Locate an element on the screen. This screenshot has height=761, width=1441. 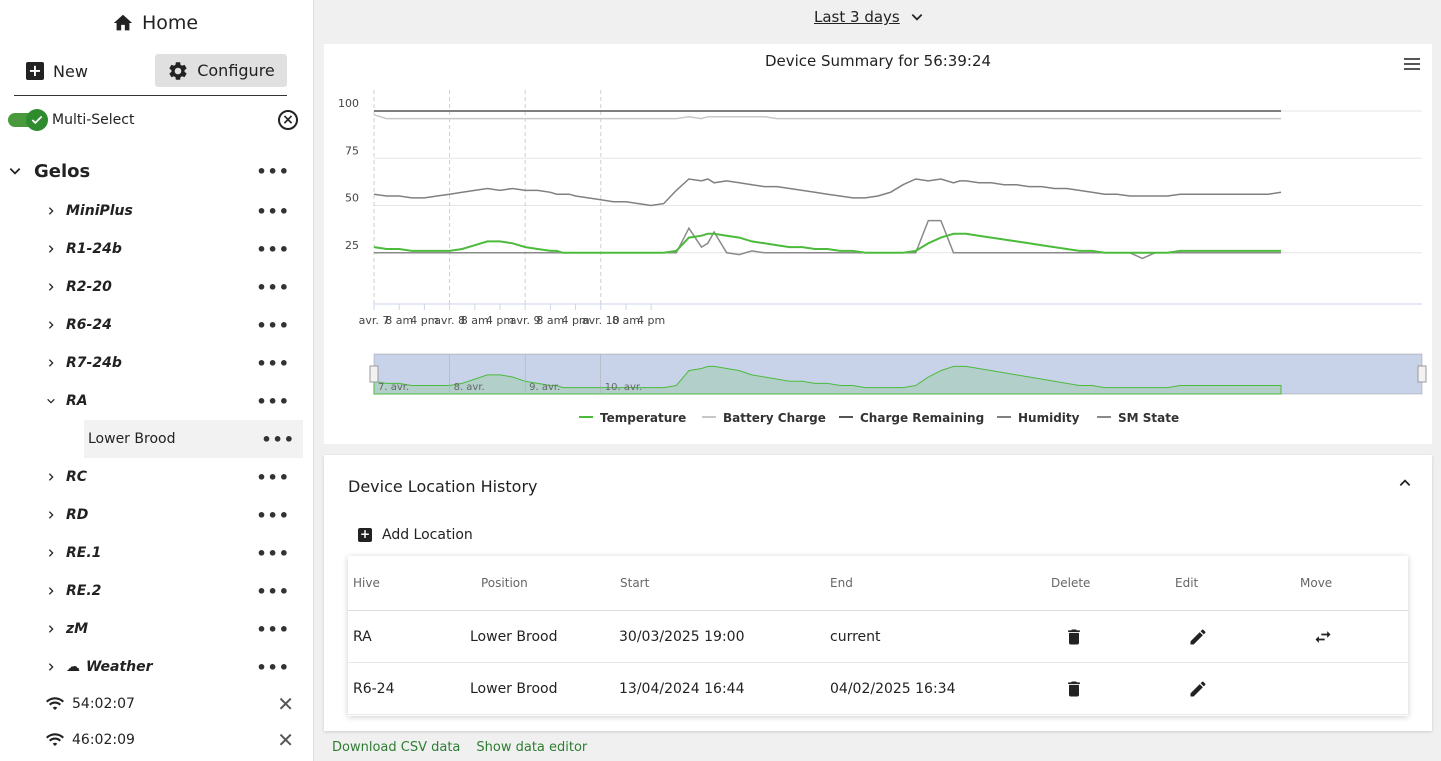
legend-item: Charge Remaining is located at coordinates (922, 418).